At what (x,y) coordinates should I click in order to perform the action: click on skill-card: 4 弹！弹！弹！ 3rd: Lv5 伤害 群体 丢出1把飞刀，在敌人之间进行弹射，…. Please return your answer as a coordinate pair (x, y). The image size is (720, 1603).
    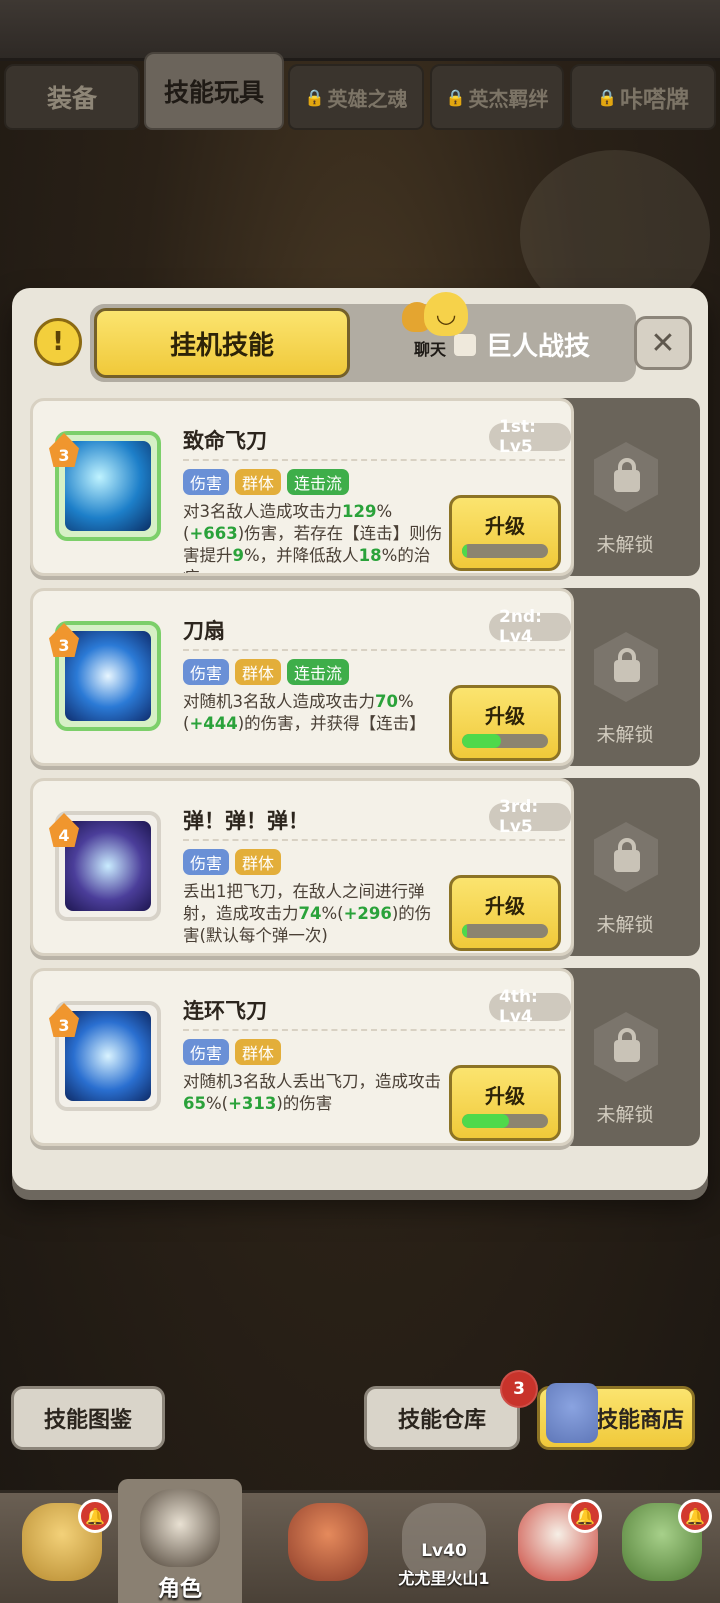
    Looking at the image, I should click on (302, 867).